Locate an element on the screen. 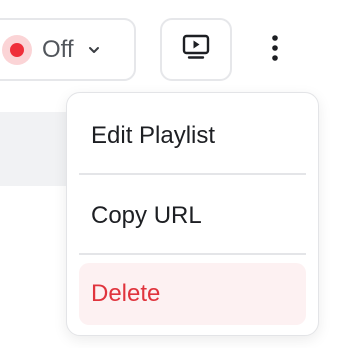 Image resolution: width=356 pixels, height=348 pixels. status-dropdown: Off is located at coordinates (68, 49).